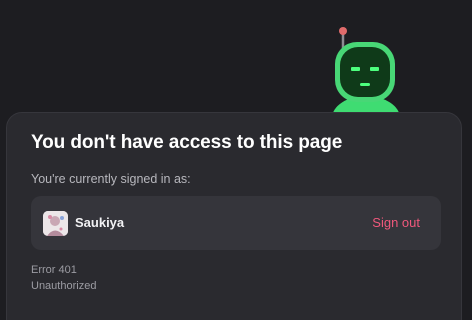 The height and width of the screenshot is (320, 472). What do you see at coordinates (100, 222) in the screenshot?
I see `username: Saukiya` at bounding box center [100, 222].